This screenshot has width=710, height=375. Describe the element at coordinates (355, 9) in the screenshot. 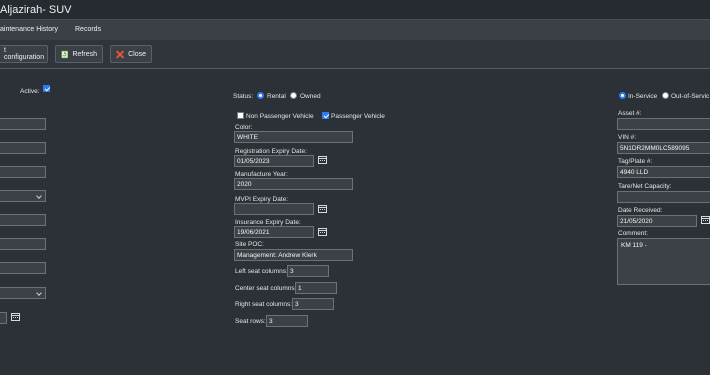

I see `title-bar: Aljazirah- SUV` at that location.